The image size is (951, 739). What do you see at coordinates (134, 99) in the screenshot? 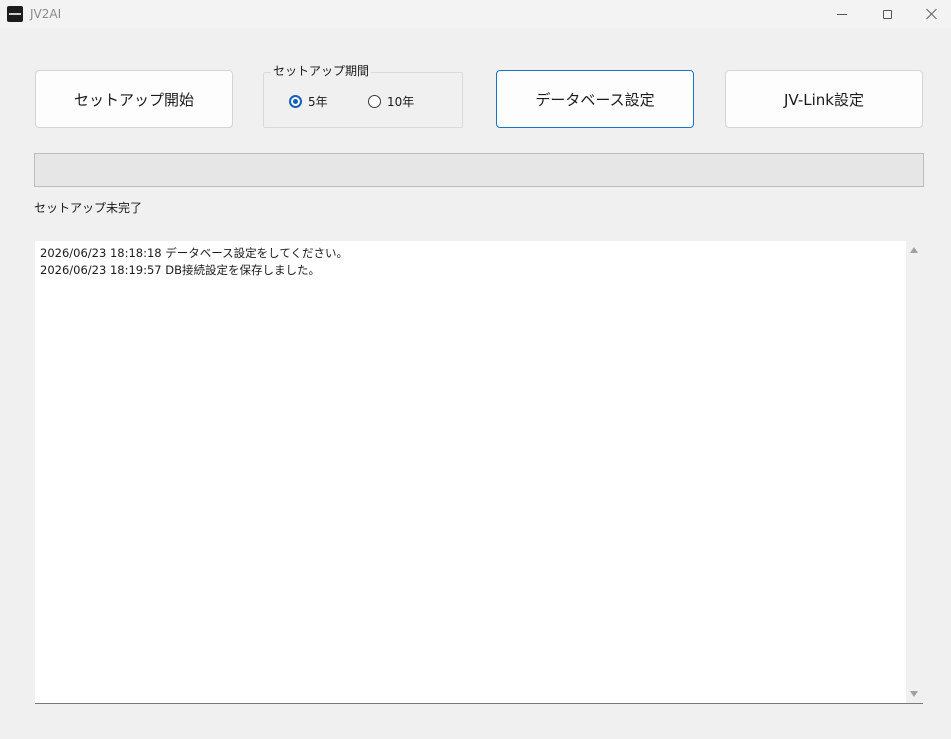
I see `setup-start-button: セットアップ開始` at bounding box center [134, 99].